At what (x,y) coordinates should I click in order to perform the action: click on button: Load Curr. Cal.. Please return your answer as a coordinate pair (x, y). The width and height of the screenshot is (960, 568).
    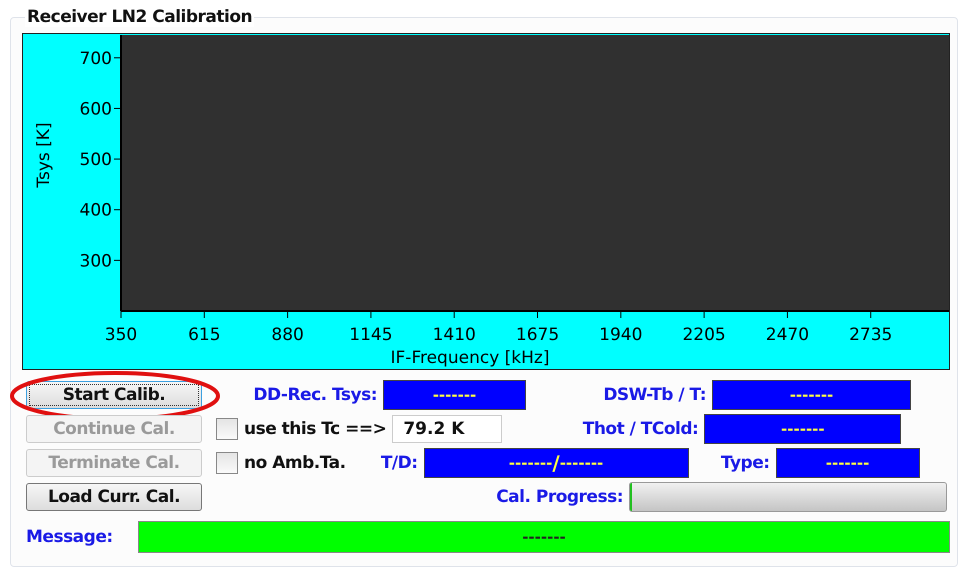
    Looking at the image, I should click on (114, 497).